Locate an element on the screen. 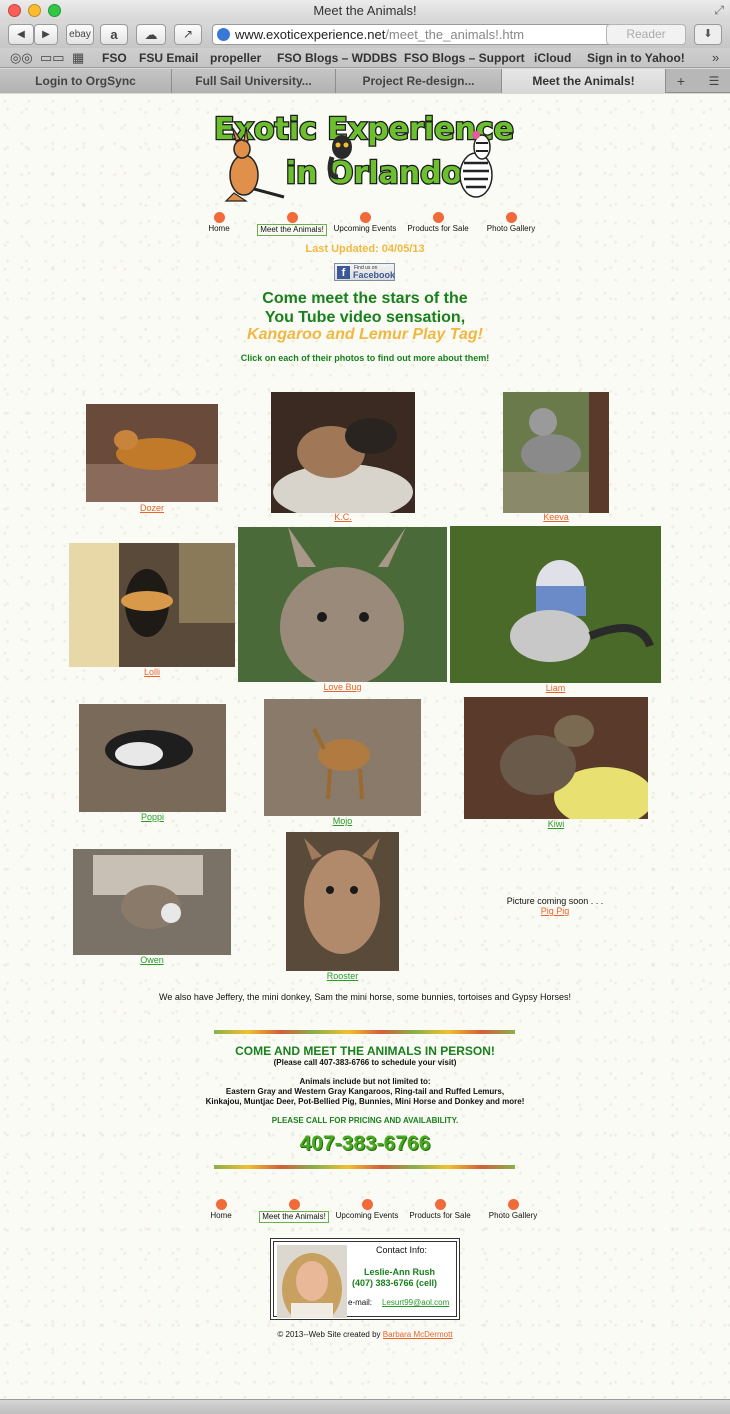 This screenshot has height=1414, width=730. animal-name: K.C. is located at coordinates (343, 517).